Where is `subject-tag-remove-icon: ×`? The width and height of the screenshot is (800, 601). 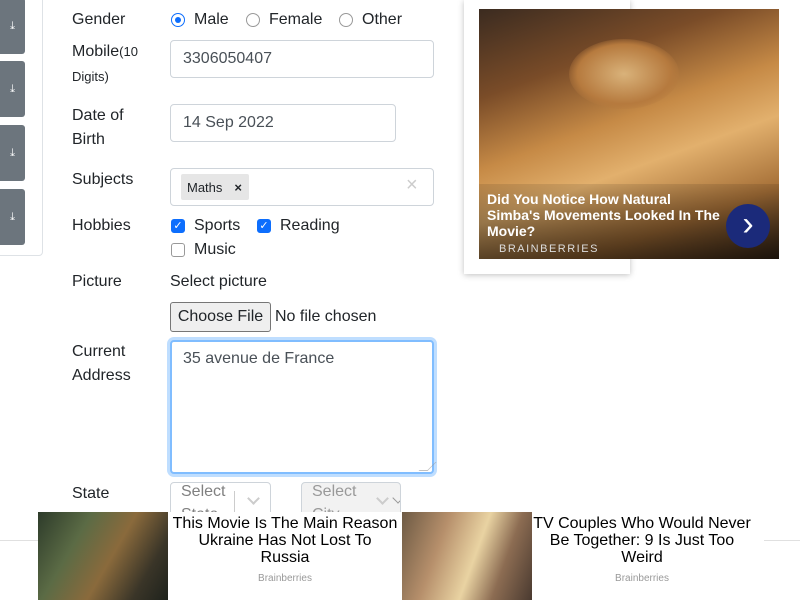 subject-tag-remove-icon: × is located at coordinates (238, 187).